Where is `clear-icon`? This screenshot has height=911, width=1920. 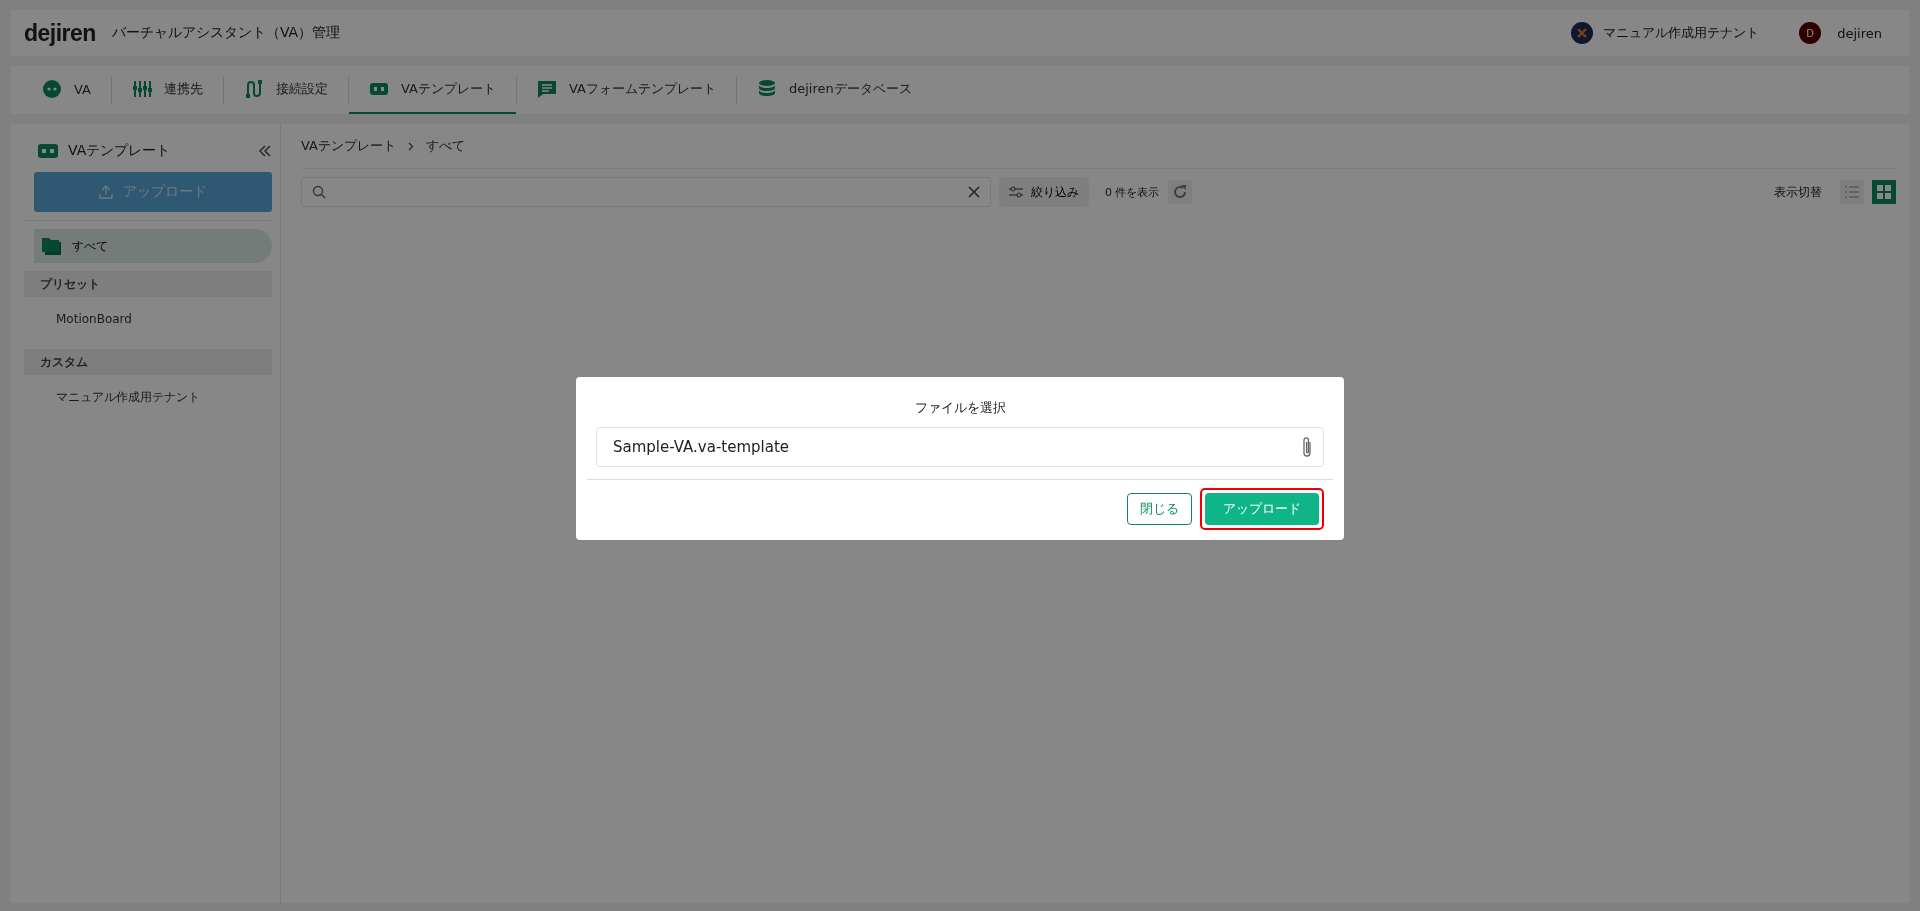
clear-icon is located at coordinates (974, 192).